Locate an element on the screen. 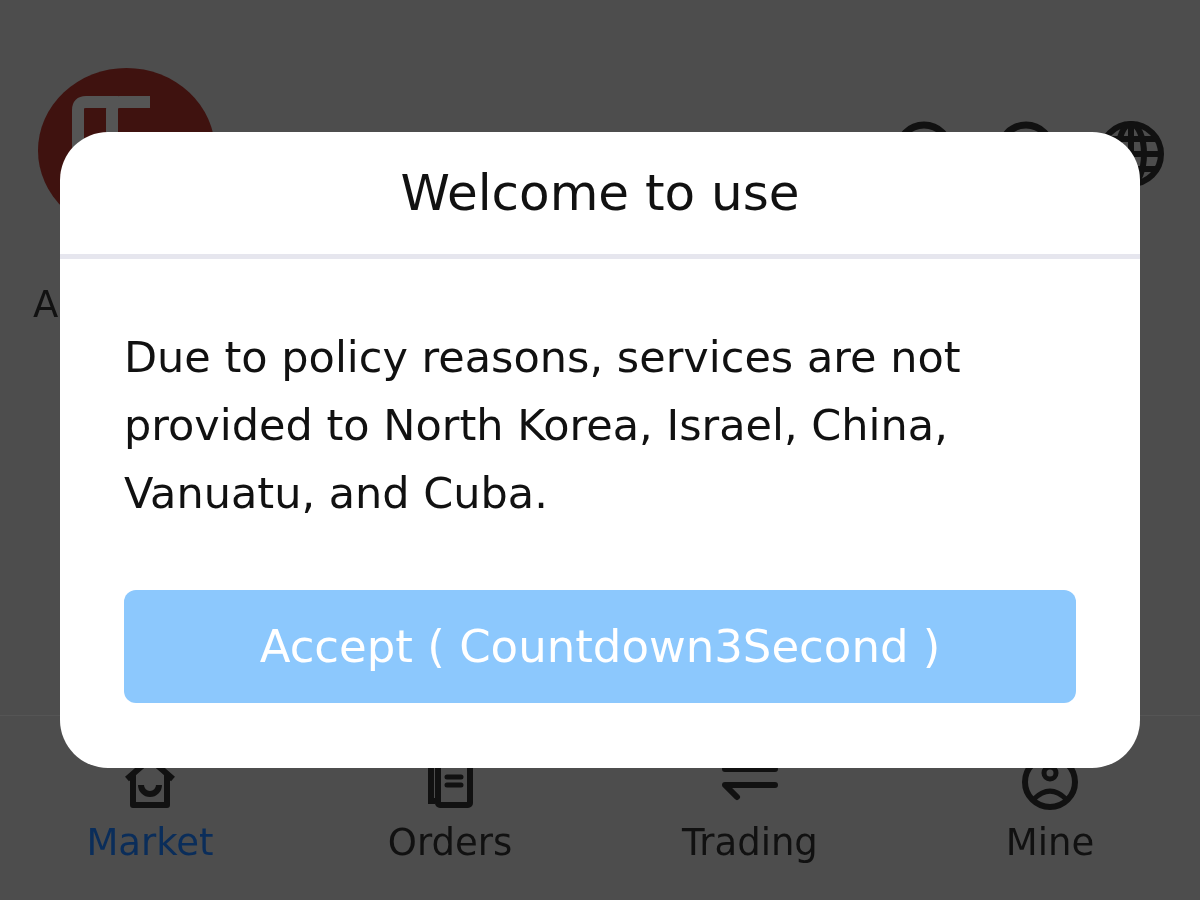 This screenshot has width=1200, height=900. nav-tab: Trading is located at coordinates (750, 843).